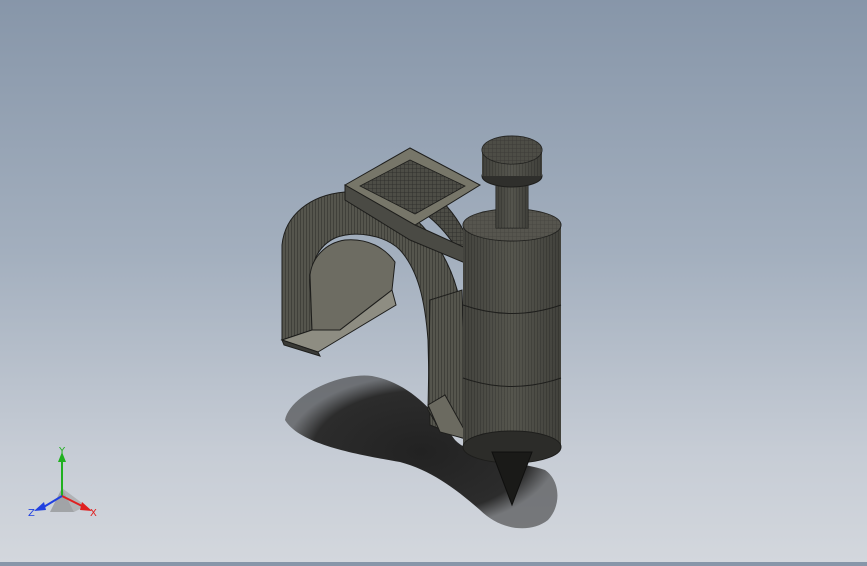 The image size is (867, 566). I want to click on axis-triad: Y X Z, so click(66, 486).